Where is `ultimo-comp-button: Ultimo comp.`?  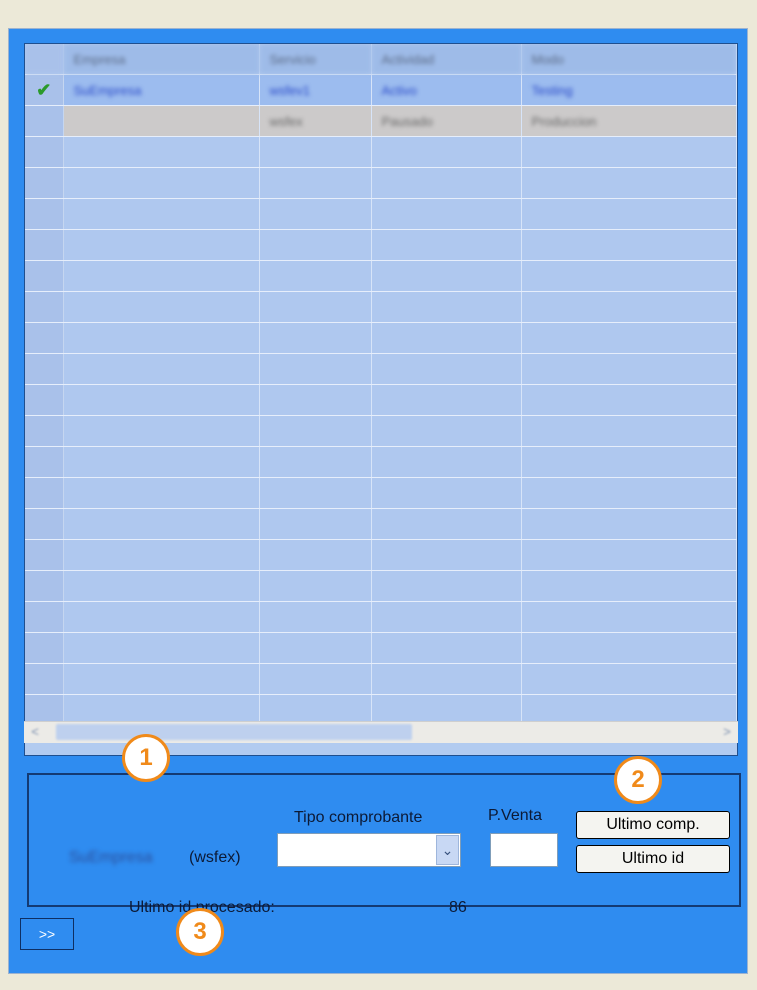
ultimo-comp-button: Ultimo comp. is located at coordinates (653, 825).